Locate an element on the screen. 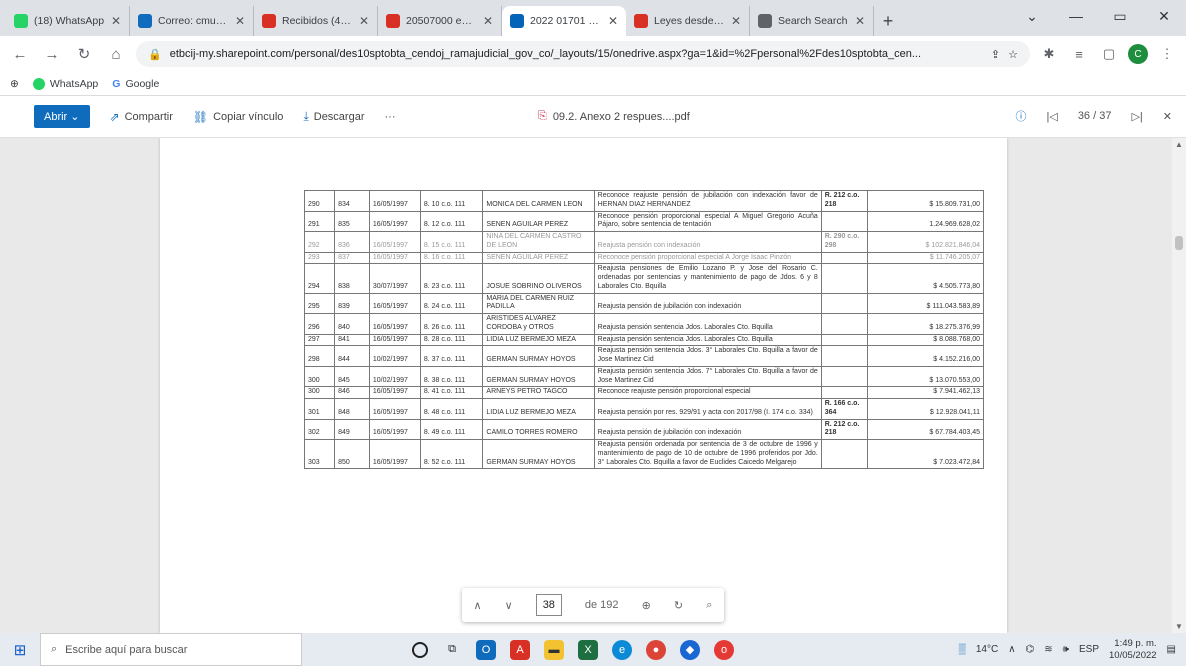  tab-search-icon: ⌄ is located at coordinates (1032, 16).